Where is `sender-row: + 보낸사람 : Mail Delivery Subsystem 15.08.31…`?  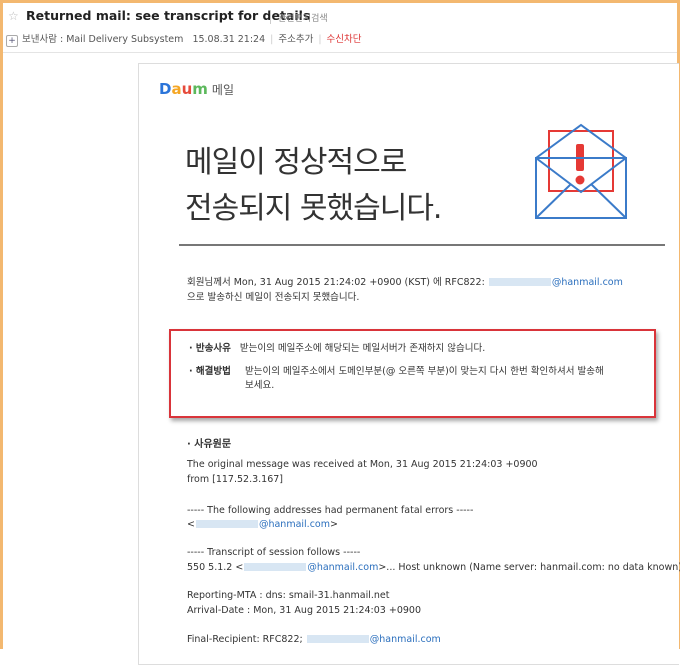
sender-row: + 보낸사람 : Mail Delivery Subsystem 15.08.31… is located at coordinates (183, 39).